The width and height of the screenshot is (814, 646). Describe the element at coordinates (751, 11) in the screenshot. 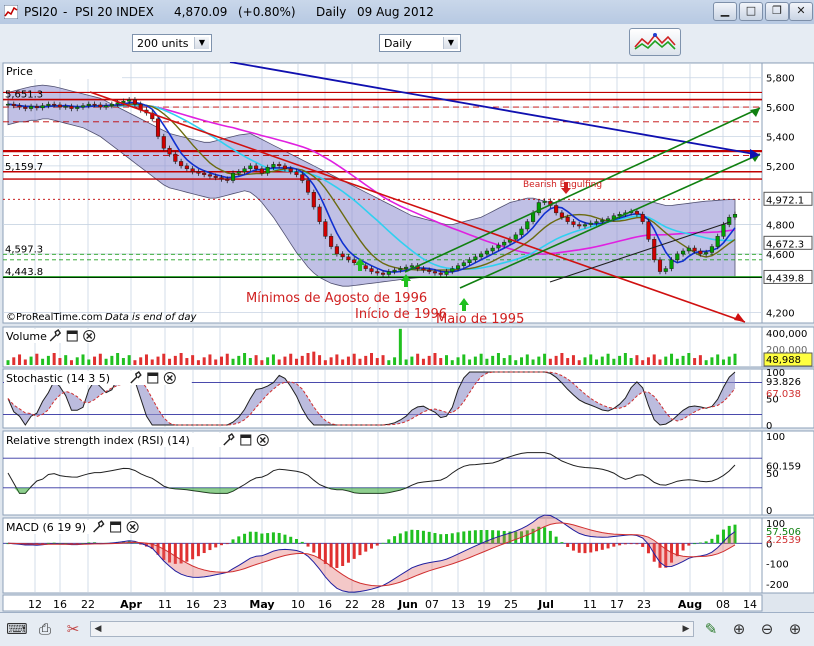

I see `maximize-button: □` at that location.